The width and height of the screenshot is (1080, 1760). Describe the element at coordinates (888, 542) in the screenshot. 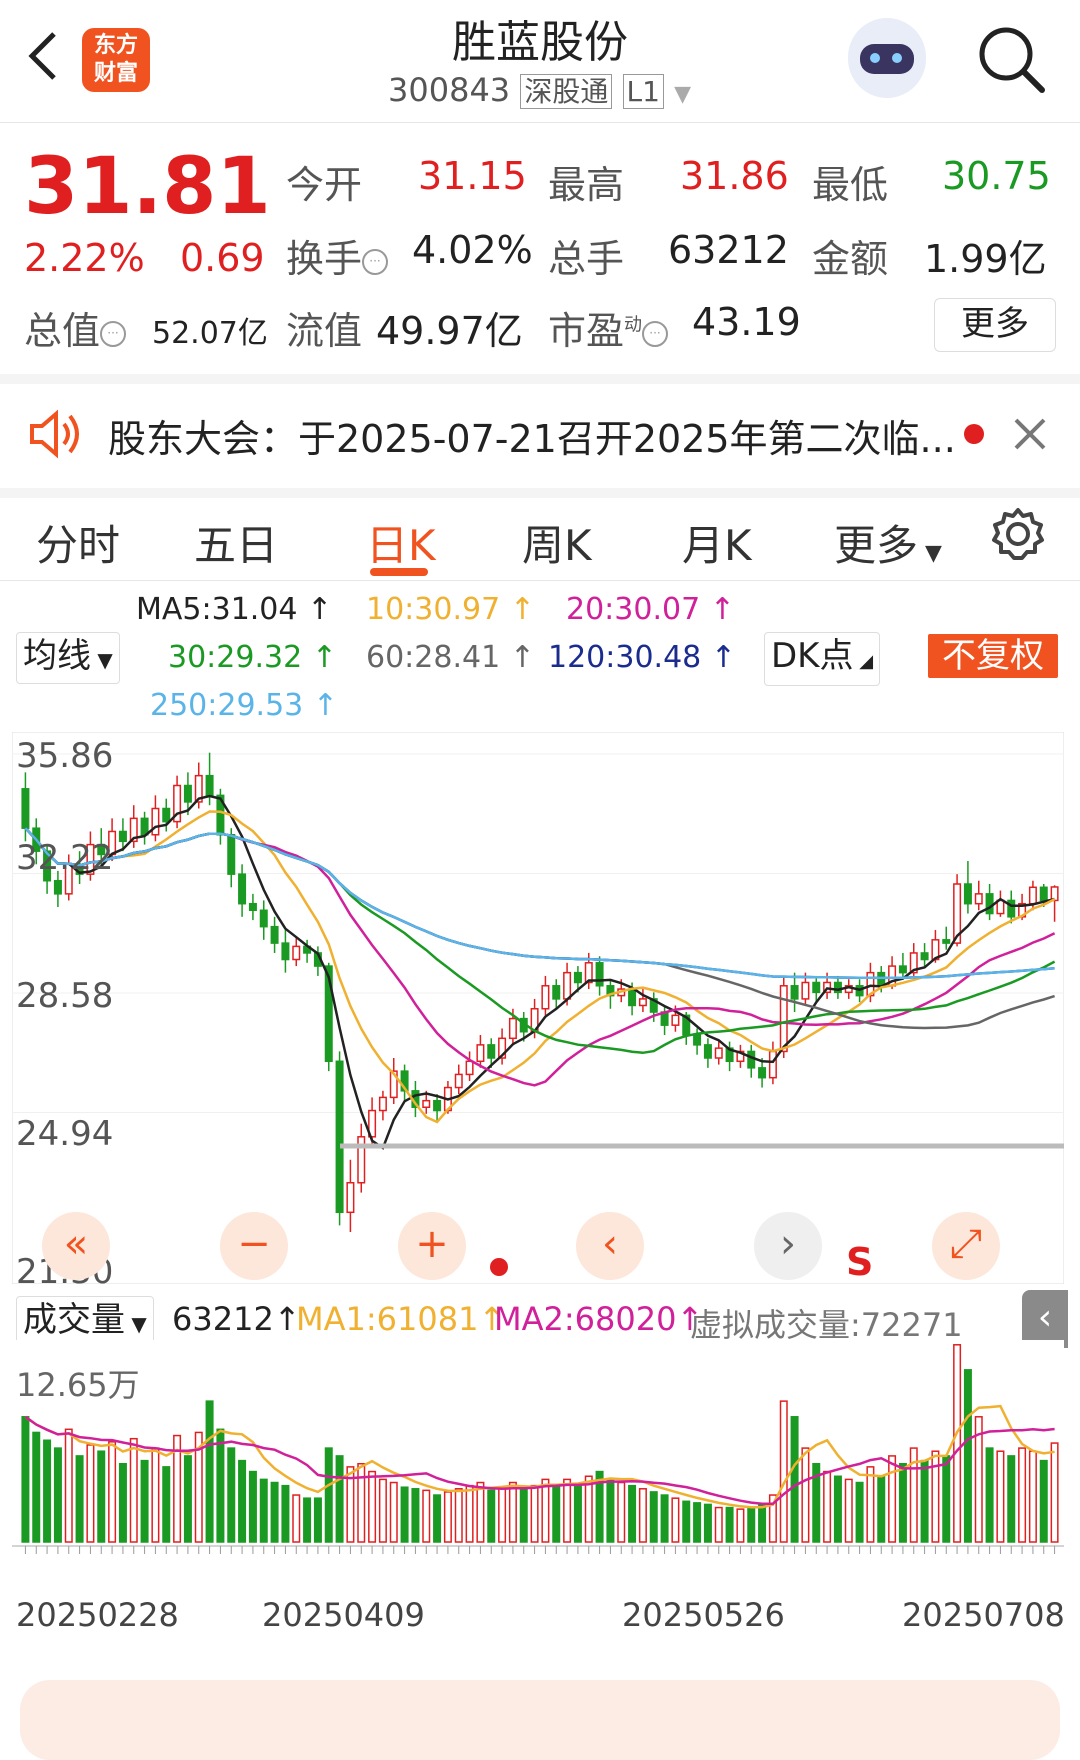

I see `tab-more: 更多 ▼` at that location.